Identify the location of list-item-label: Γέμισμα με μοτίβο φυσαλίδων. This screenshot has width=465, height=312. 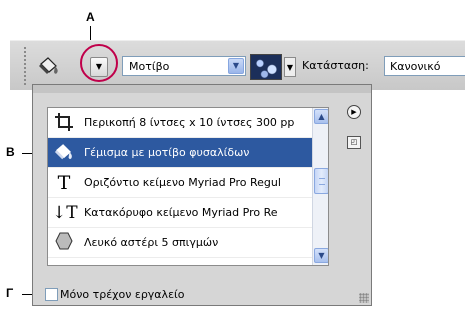
(167, 152).